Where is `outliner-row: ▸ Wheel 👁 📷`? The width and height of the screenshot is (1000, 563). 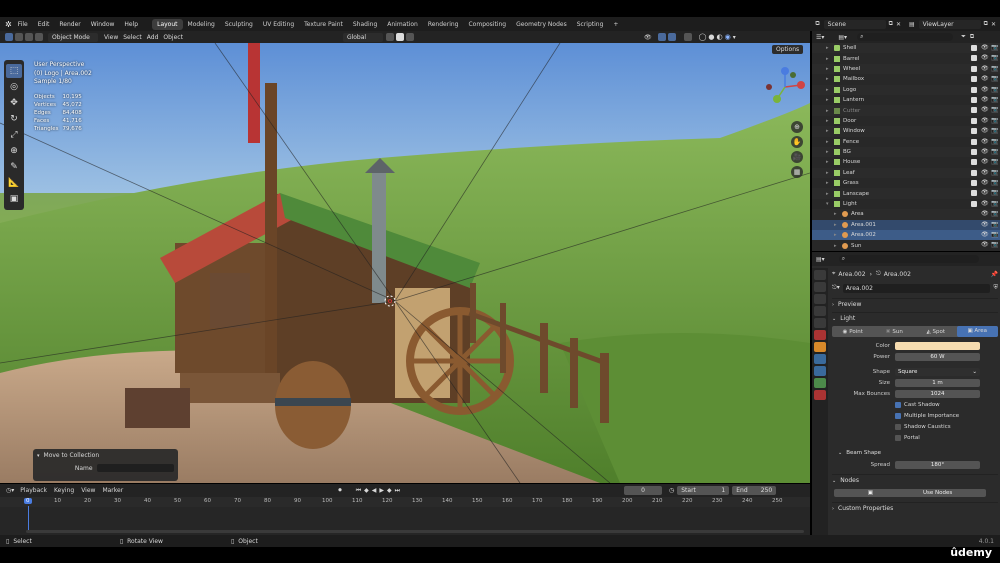
outliner-row: ▸ Wheel 👁 📷 is located at coordinates (906, 69).